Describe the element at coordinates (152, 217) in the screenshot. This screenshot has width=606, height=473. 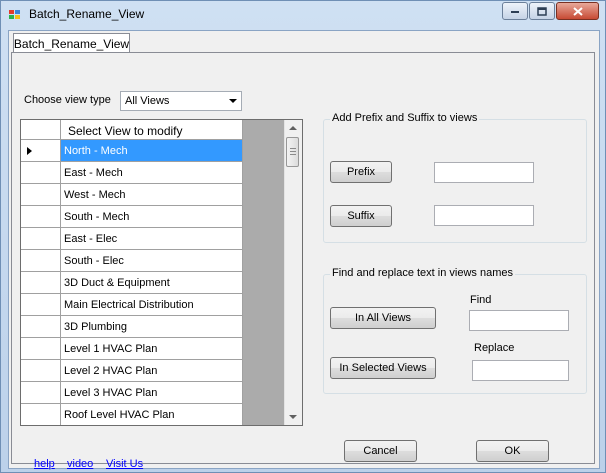
I see `view-name-cell: South - Mech` at that location.